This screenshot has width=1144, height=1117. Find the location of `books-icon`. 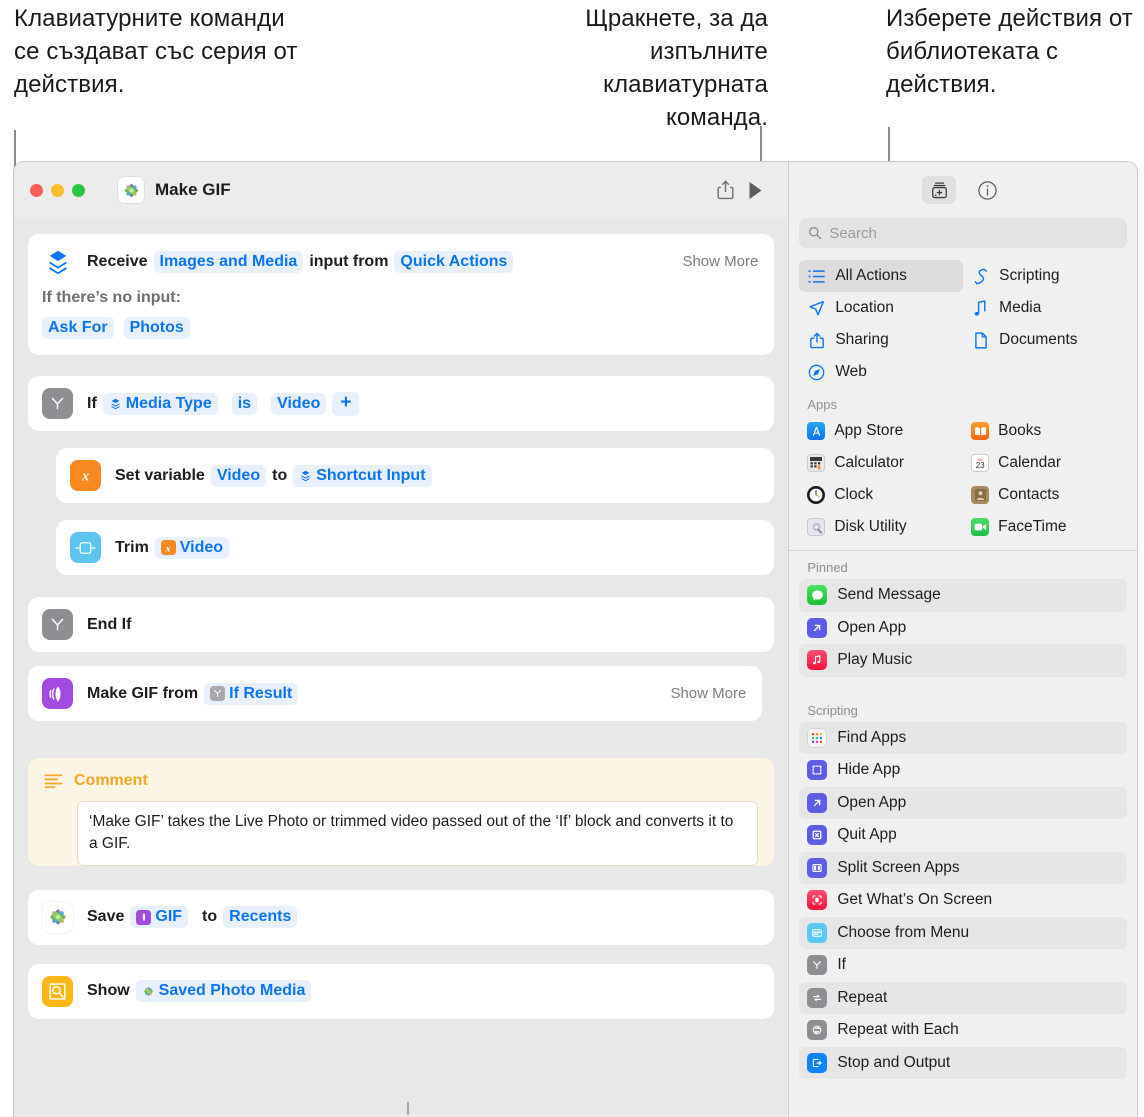

books-icon is located at coordinates (980, 431).